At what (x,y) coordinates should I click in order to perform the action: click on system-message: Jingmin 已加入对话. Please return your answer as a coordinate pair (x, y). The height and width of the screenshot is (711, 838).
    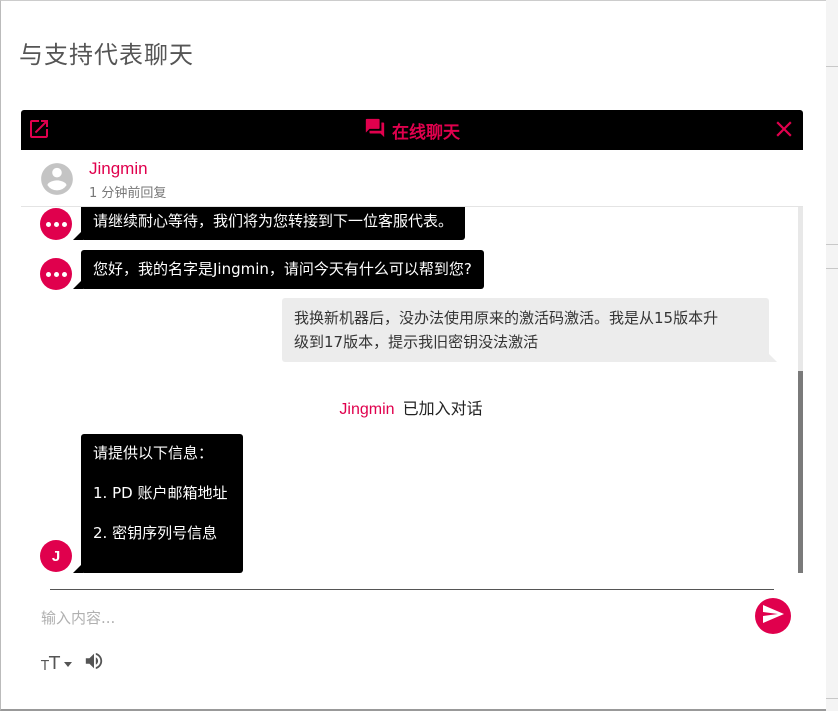
    Looking at the image, I should click on (411, 407).